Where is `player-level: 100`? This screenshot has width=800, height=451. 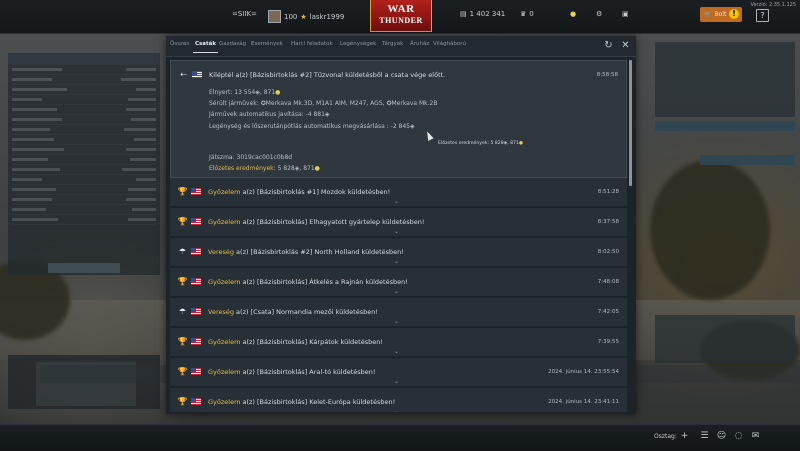
player-level: 100 is located at coordinates (291, 16).